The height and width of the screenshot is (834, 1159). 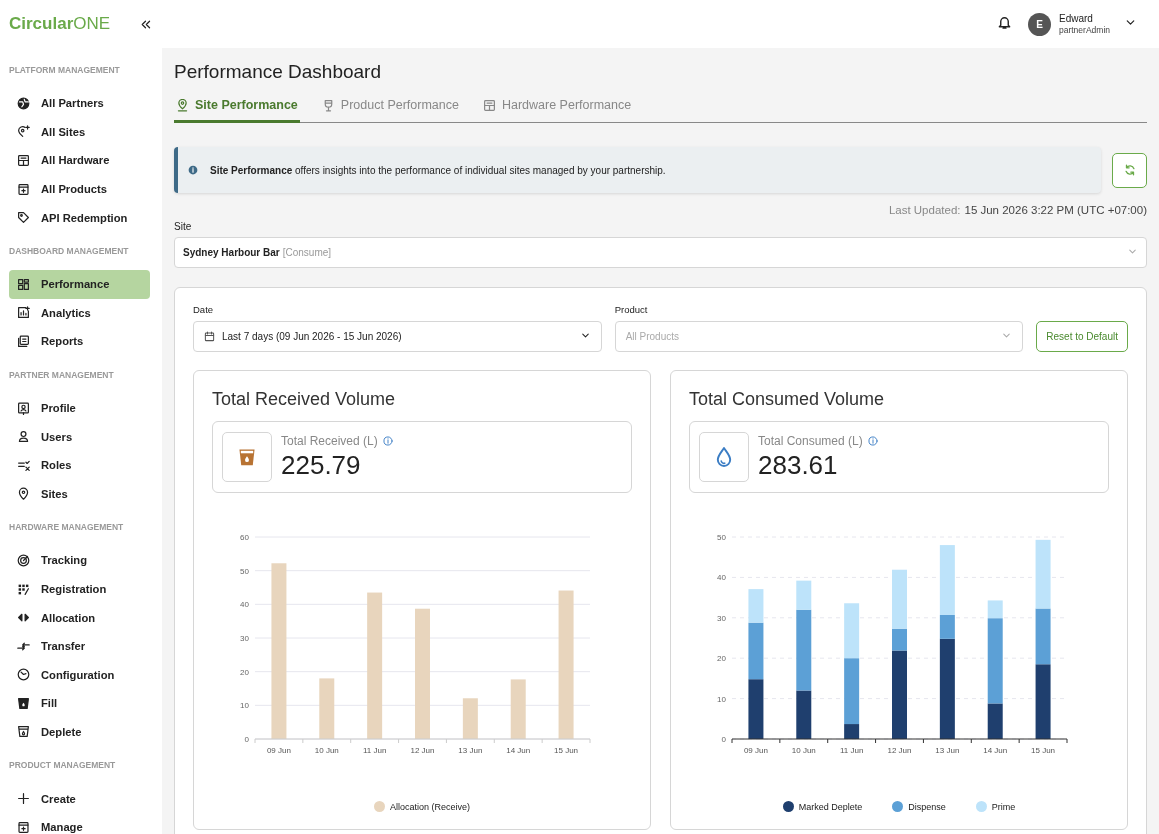 What do you see at coordinates (69, 251) in the screenshot?
I see `section-title: DASHBOARD MANAGEMENT` at bounding box center [69, 251].